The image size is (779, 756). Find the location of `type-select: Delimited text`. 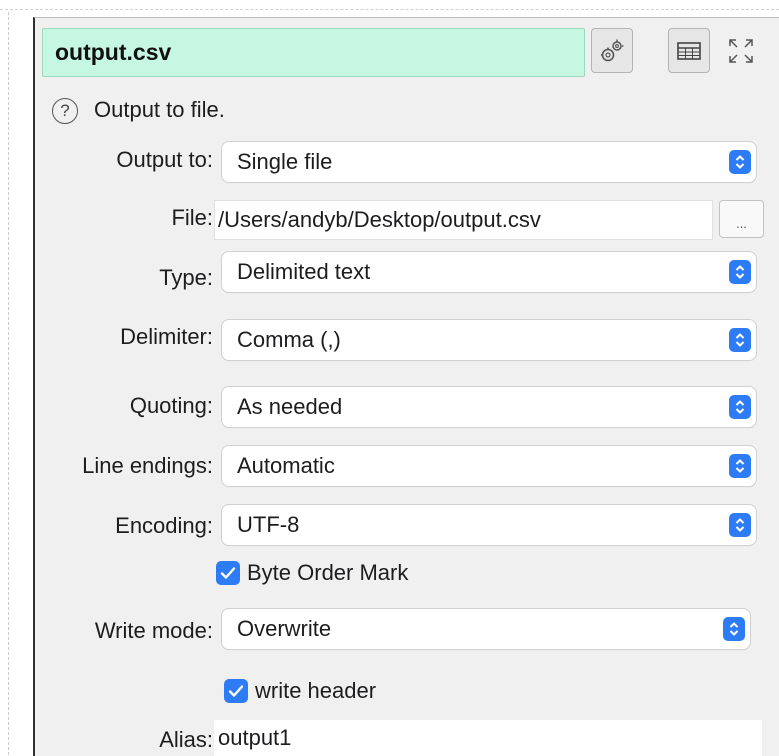

type-select: Delimited text is located at coordinates (489, 272).